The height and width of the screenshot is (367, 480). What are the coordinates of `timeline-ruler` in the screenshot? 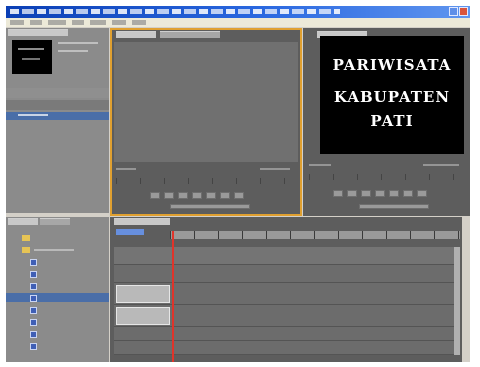 It's located at (315, 235).